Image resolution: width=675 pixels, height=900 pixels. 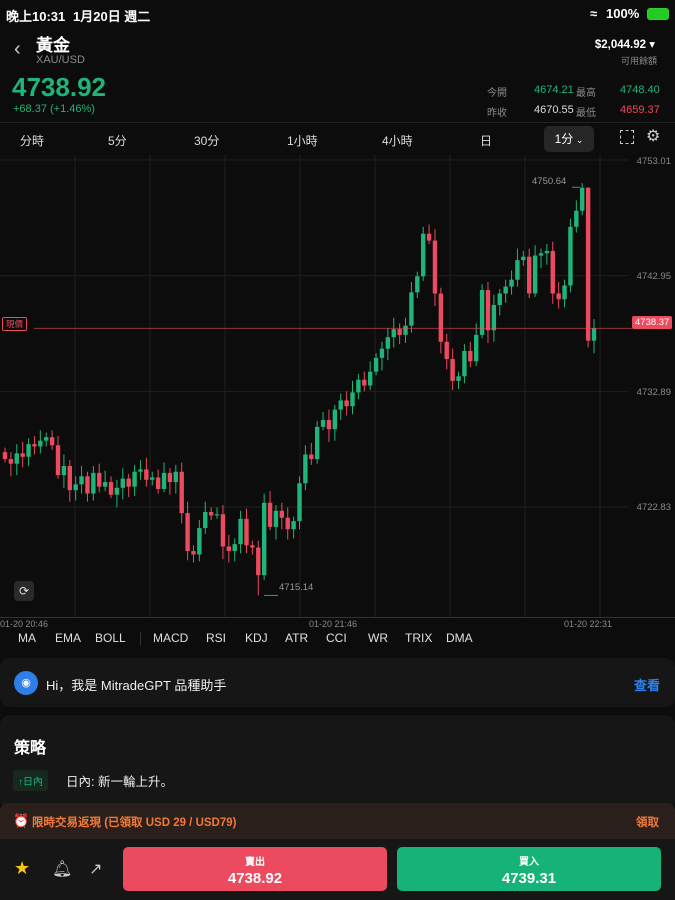 What do you see at coordinates (569, 139) in the screenshot?
I see `interval-dropdown: 1分 ⌄` at bounding box center [569, 139].